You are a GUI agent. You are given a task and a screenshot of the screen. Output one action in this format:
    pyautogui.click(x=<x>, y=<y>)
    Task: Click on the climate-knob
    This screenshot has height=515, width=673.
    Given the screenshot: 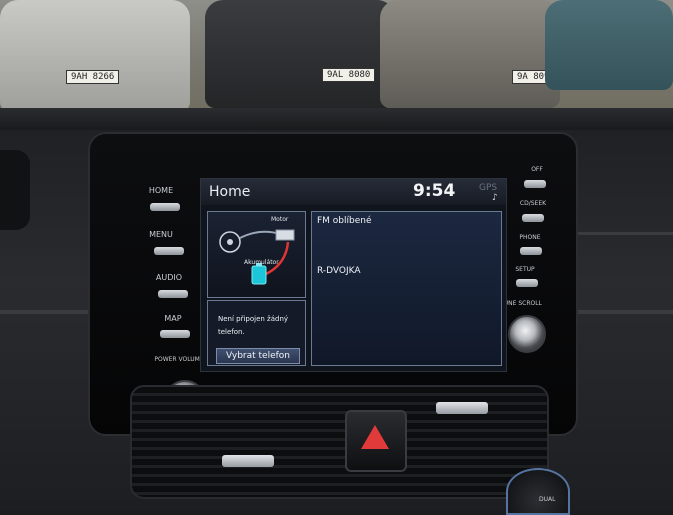 What is the action you would take?
    pyautogui.click(x=538, y=491)
    